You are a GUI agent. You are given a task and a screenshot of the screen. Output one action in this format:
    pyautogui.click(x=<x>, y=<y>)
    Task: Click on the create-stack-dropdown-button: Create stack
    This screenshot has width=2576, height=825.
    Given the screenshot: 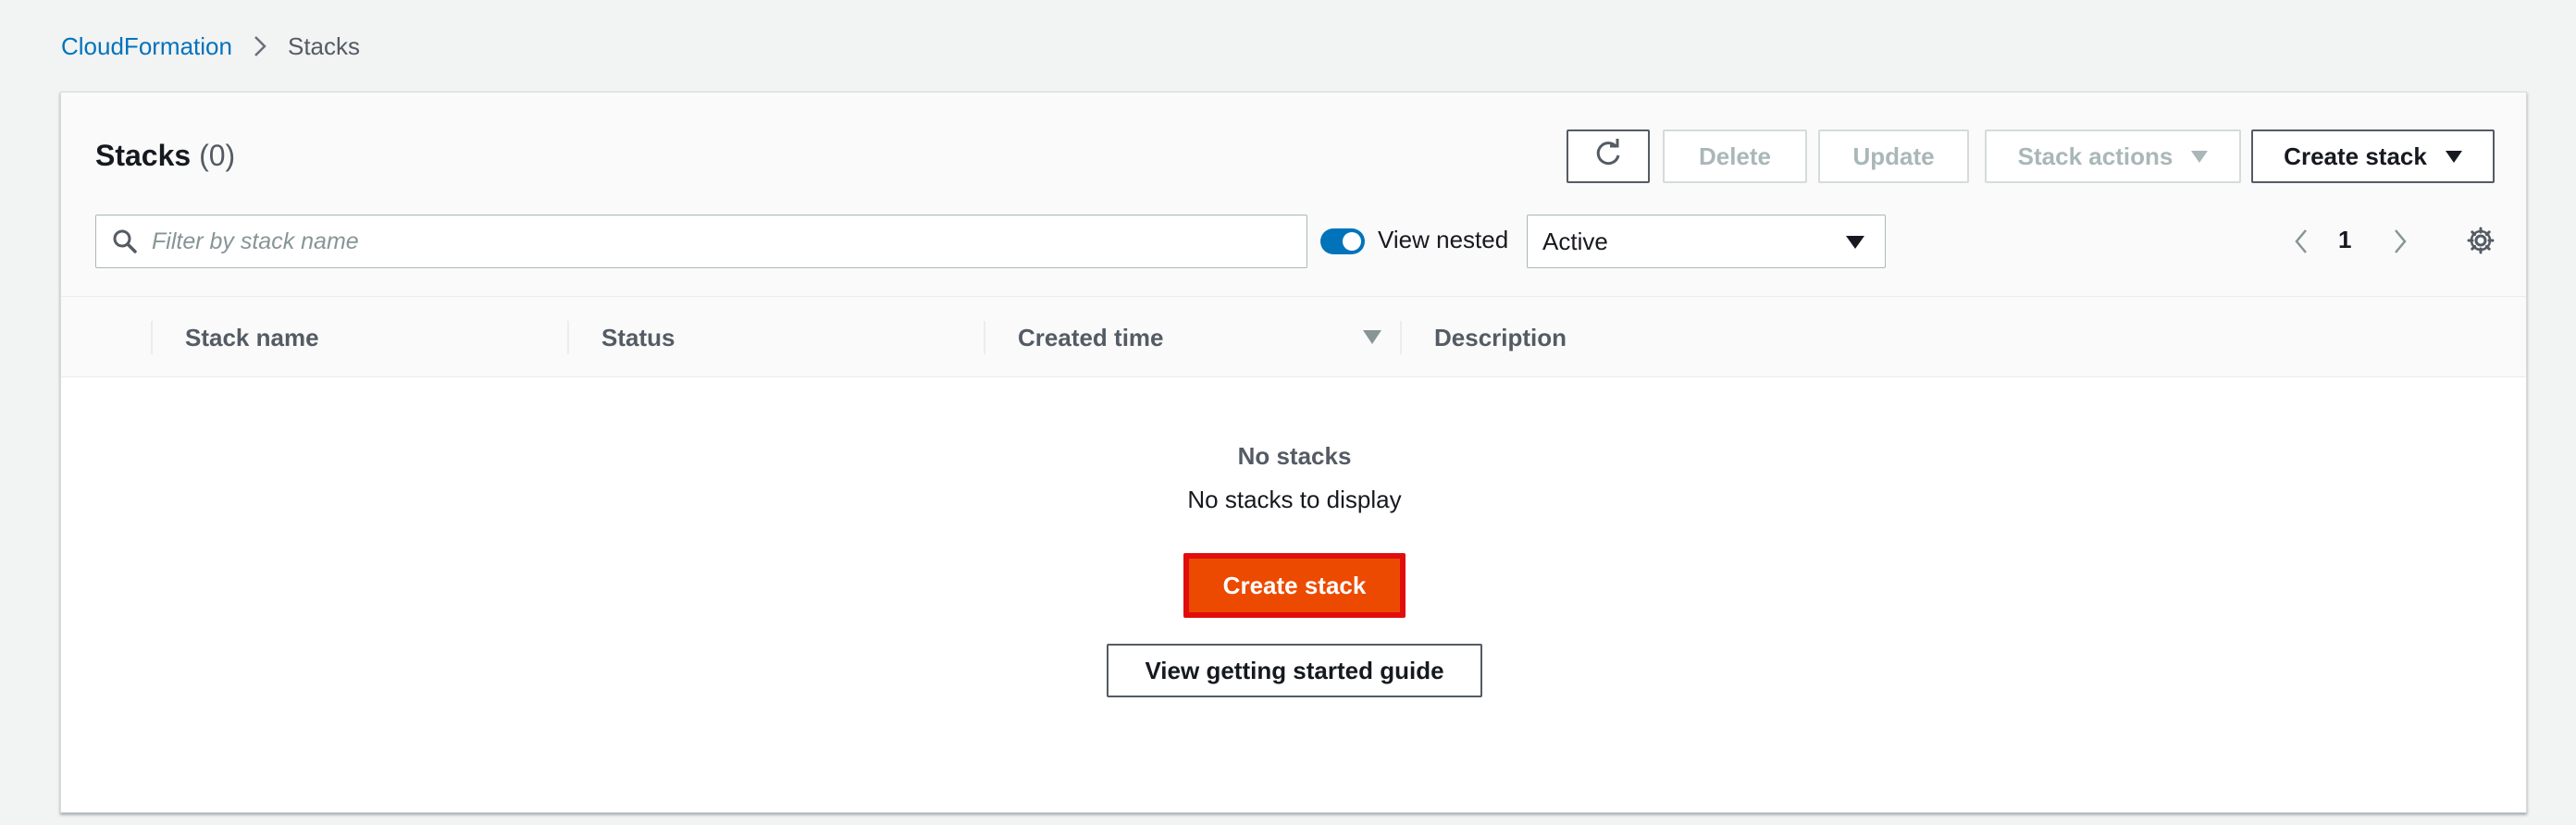 What is the action you would take?
    pyautogui.click(x=2373, y=156)
    